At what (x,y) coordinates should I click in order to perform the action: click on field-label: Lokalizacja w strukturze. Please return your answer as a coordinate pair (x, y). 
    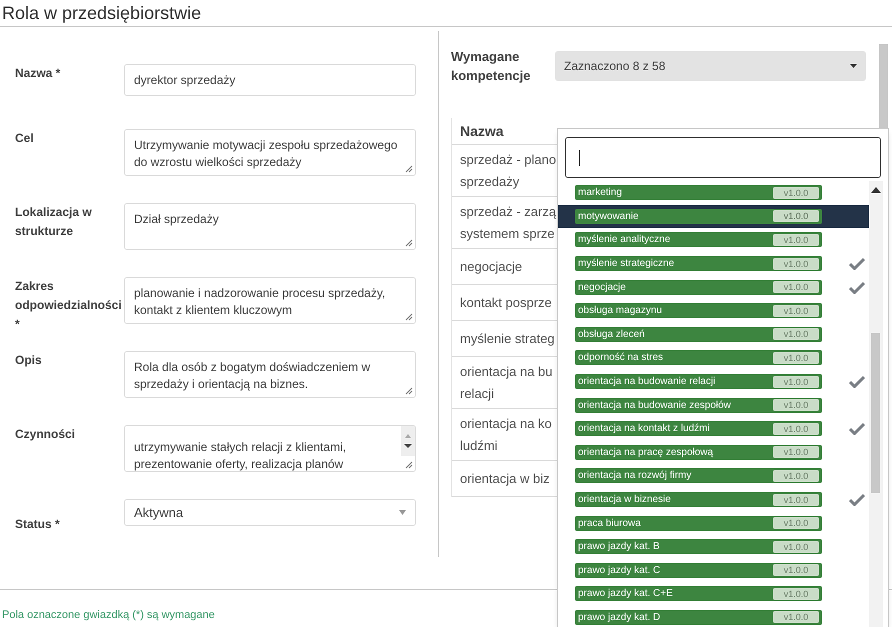
    Looking at the image, I should click on (53, 221).